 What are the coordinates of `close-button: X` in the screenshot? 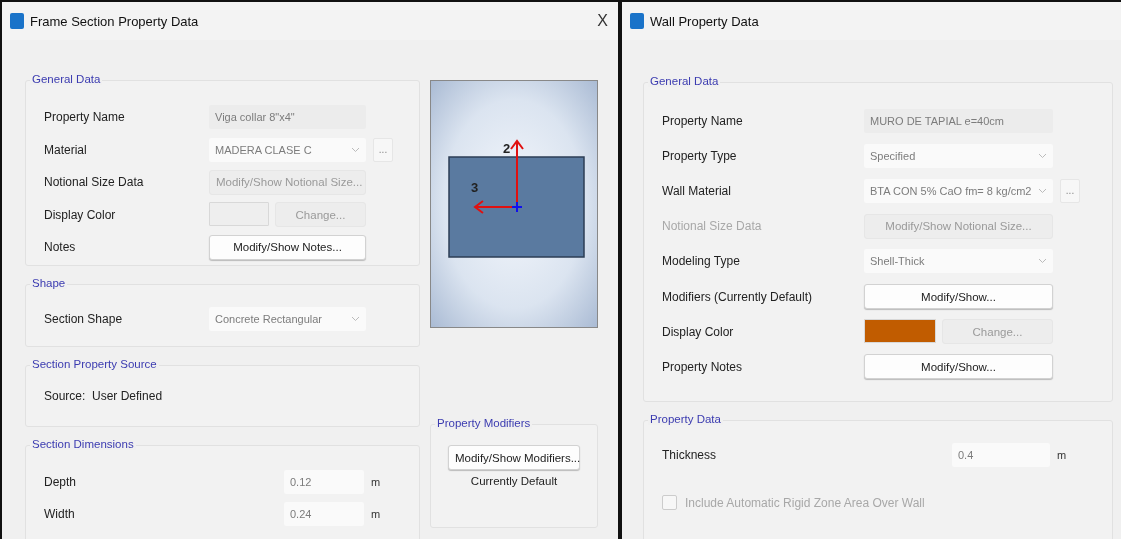 It's located at (602, 21).